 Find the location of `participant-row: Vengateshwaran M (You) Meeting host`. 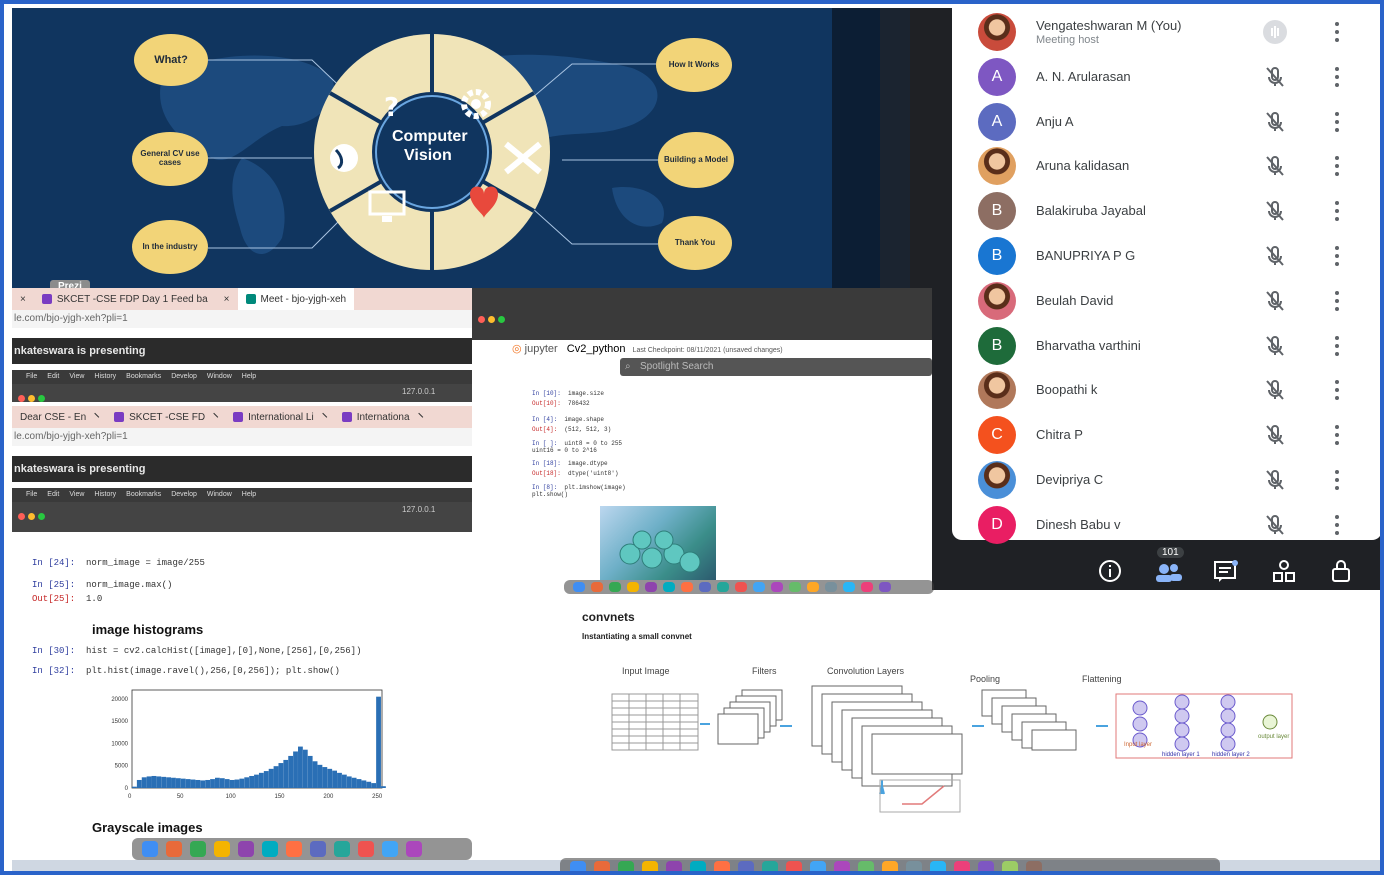

participant-row: Vengateshwaran M (You) Meeting host is located at coordinates (1166, 32).